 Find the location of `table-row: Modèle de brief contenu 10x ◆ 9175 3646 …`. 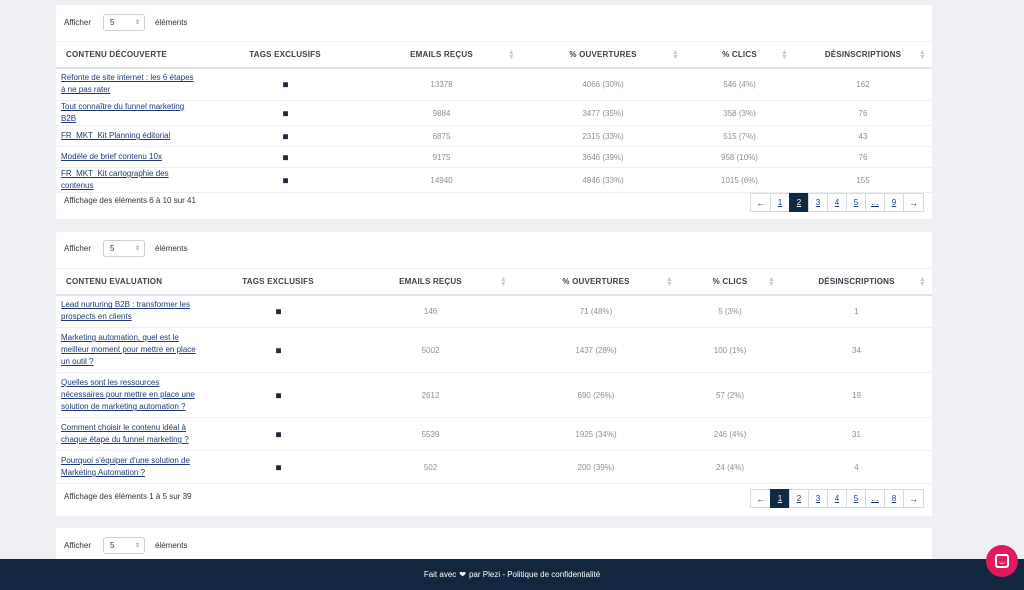

table-row: Modèle de brief contenu 10x ◆ 9175 3646 … is located at coordinates (494, 157).